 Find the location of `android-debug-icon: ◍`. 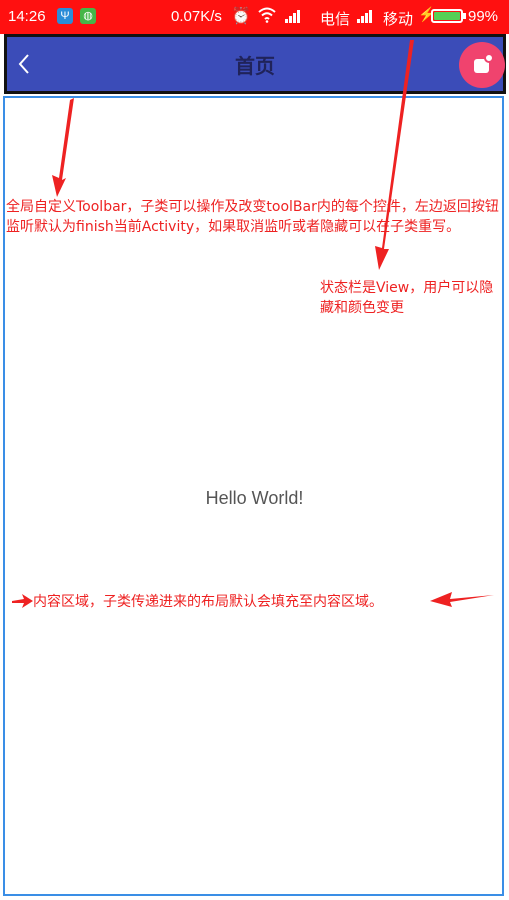

android-debug-icon: ◍ is located at coordinates (88, 16).